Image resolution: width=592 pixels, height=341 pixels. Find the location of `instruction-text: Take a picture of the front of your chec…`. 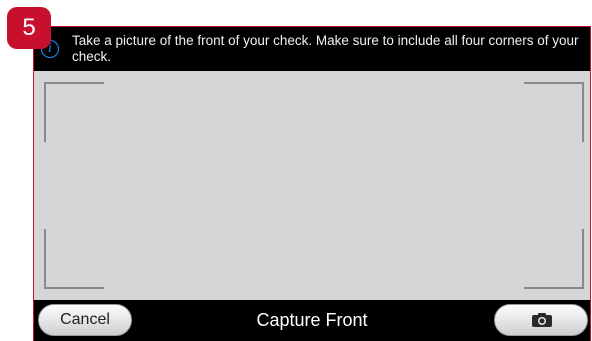

instruction-text: Take a picture of the front of your chec… is located at coordinates (325, 48).